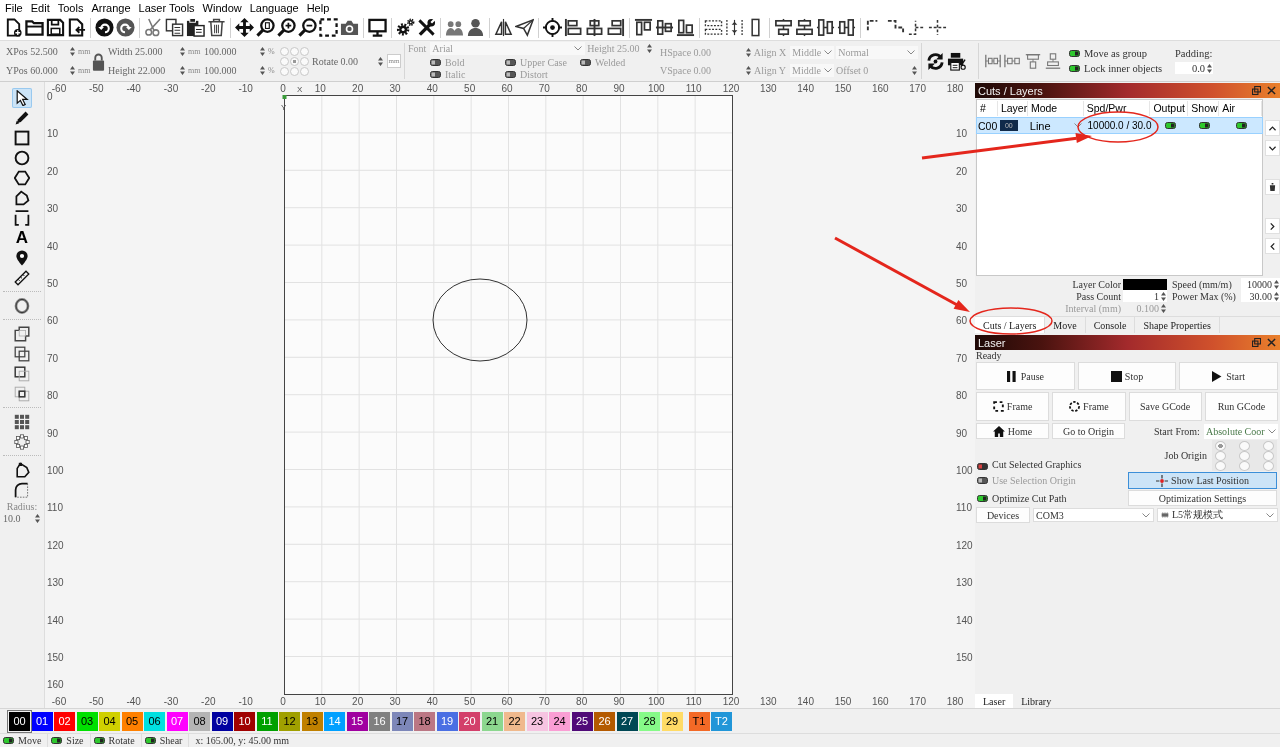 This screenshot has width=1280, height=747. I want to click on close-icon, so click(1271, 90).